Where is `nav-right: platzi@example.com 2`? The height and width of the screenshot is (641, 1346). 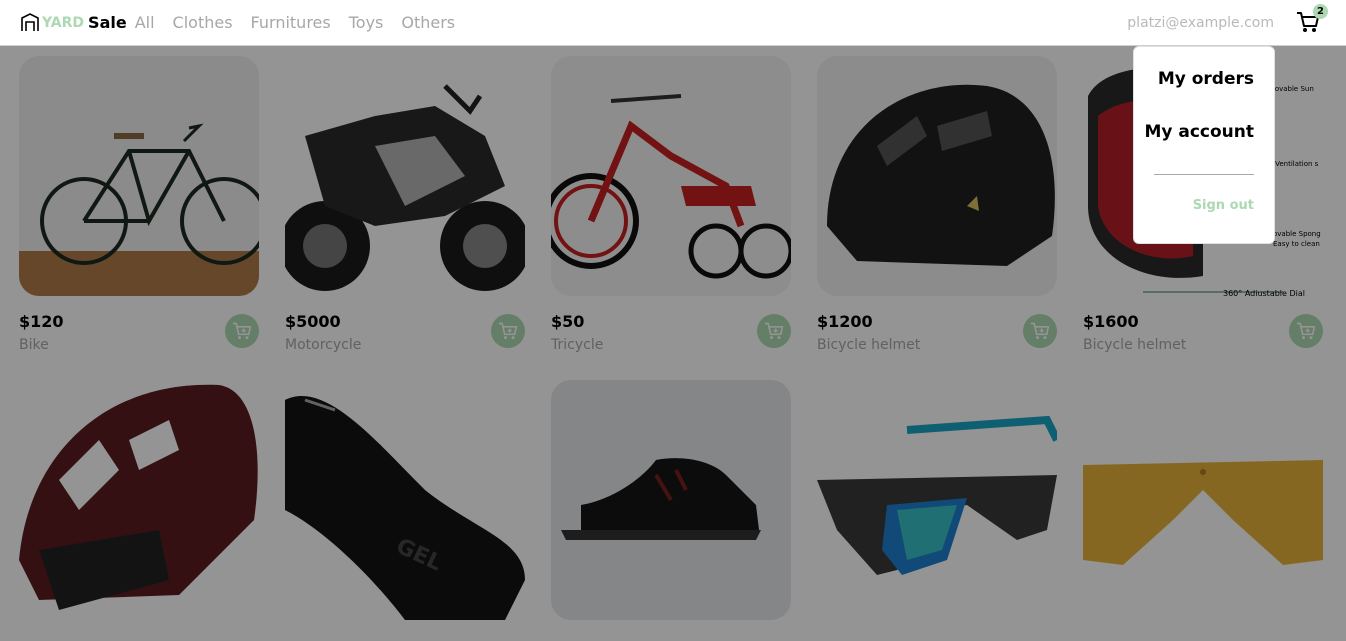 nav-right: platzi@example.com 2 is located at coordinates (1227, 19).